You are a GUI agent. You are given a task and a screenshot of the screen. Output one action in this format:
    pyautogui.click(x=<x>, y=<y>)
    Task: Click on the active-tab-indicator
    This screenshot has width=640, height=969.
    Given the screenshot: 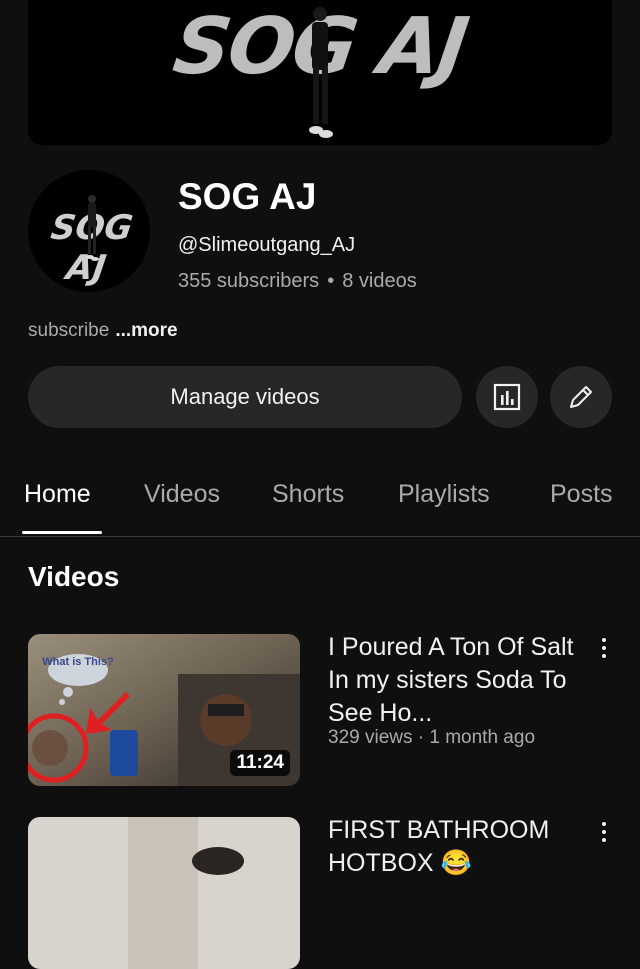 What is the action you would take?
    pyautogui.click(x=62, y=532)
    